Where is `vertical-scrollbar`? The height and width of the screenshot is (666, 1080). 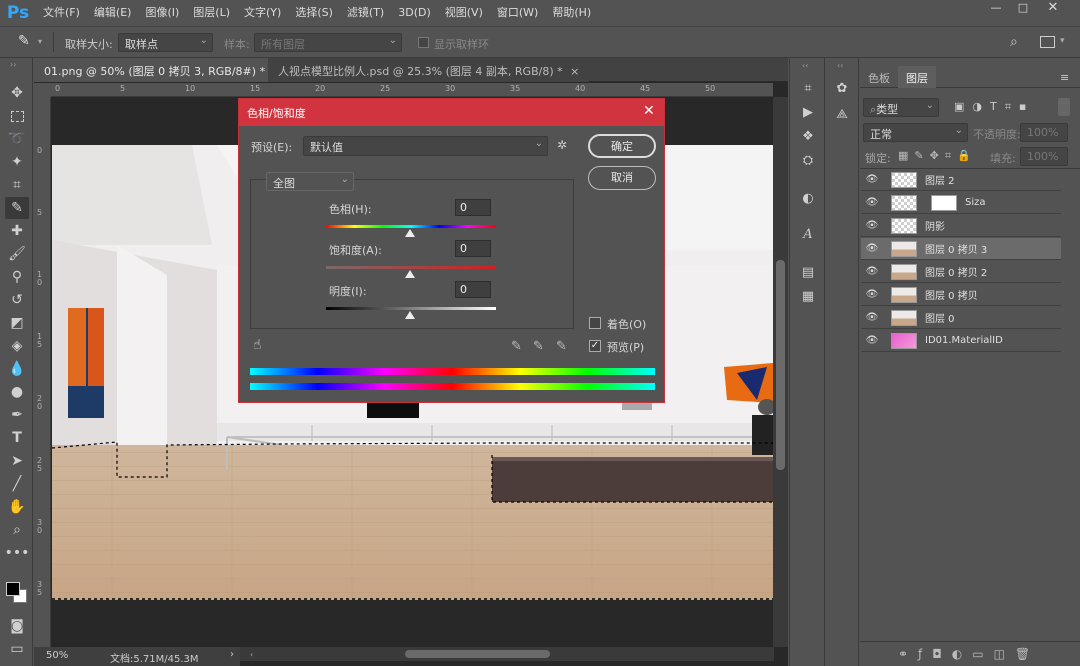 vertical-scrollbar is located at coordinates (780, 372).